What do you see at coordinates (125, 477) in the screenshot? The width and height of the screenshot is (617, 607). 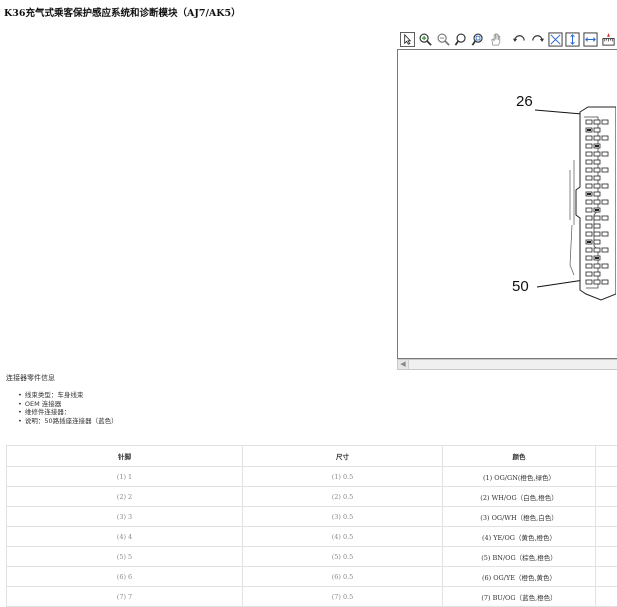 I see `pin-cell: (1) 1` at bounding box center [125, 477].